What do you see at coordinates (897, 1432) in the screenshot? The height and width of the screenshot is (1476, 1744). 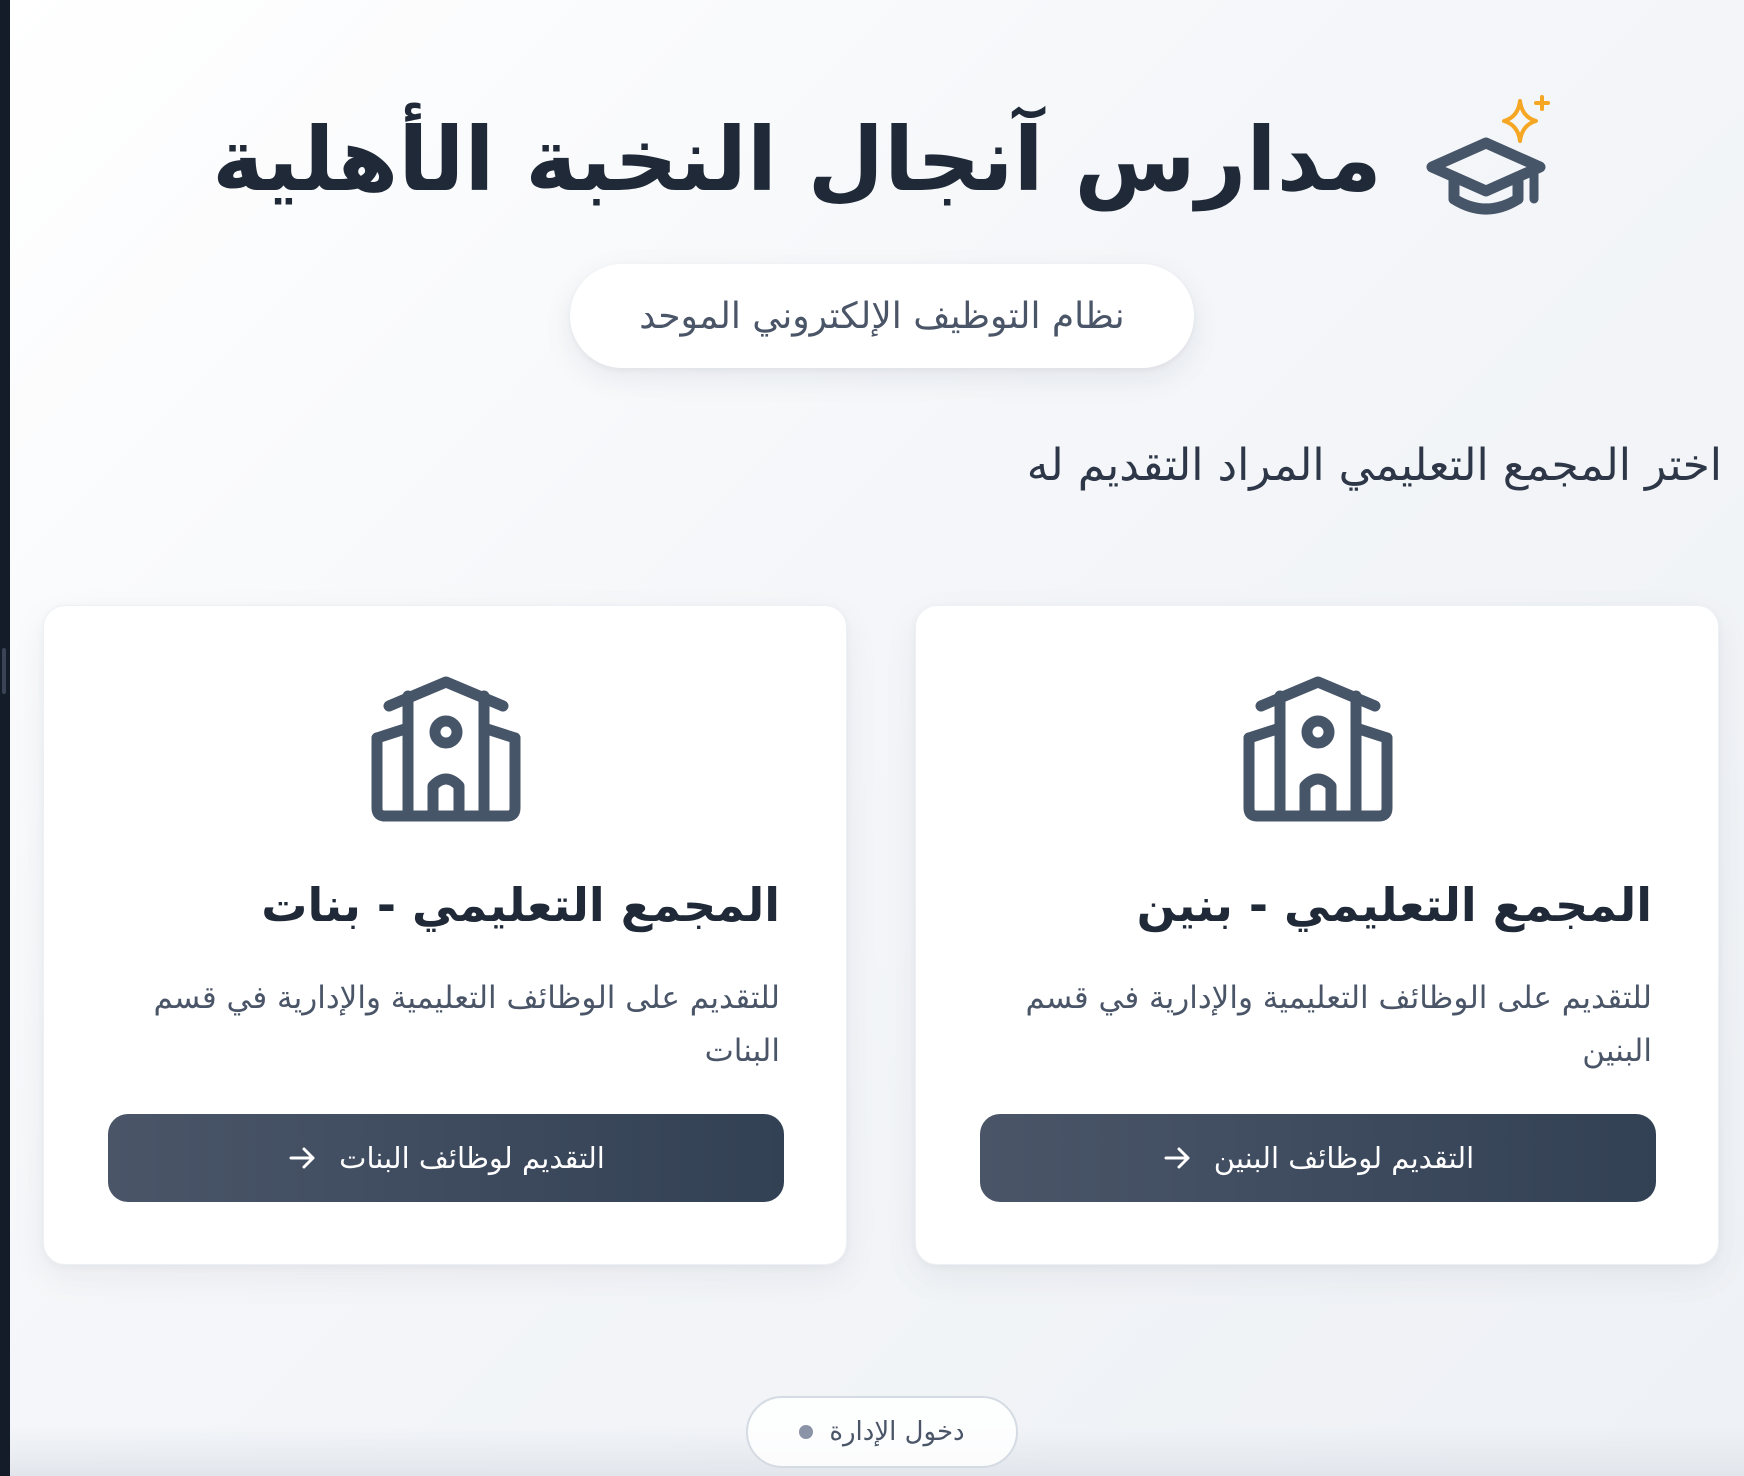 I see `admin-login-label: دخول الإدارة` at bounding box center [897, 1432].